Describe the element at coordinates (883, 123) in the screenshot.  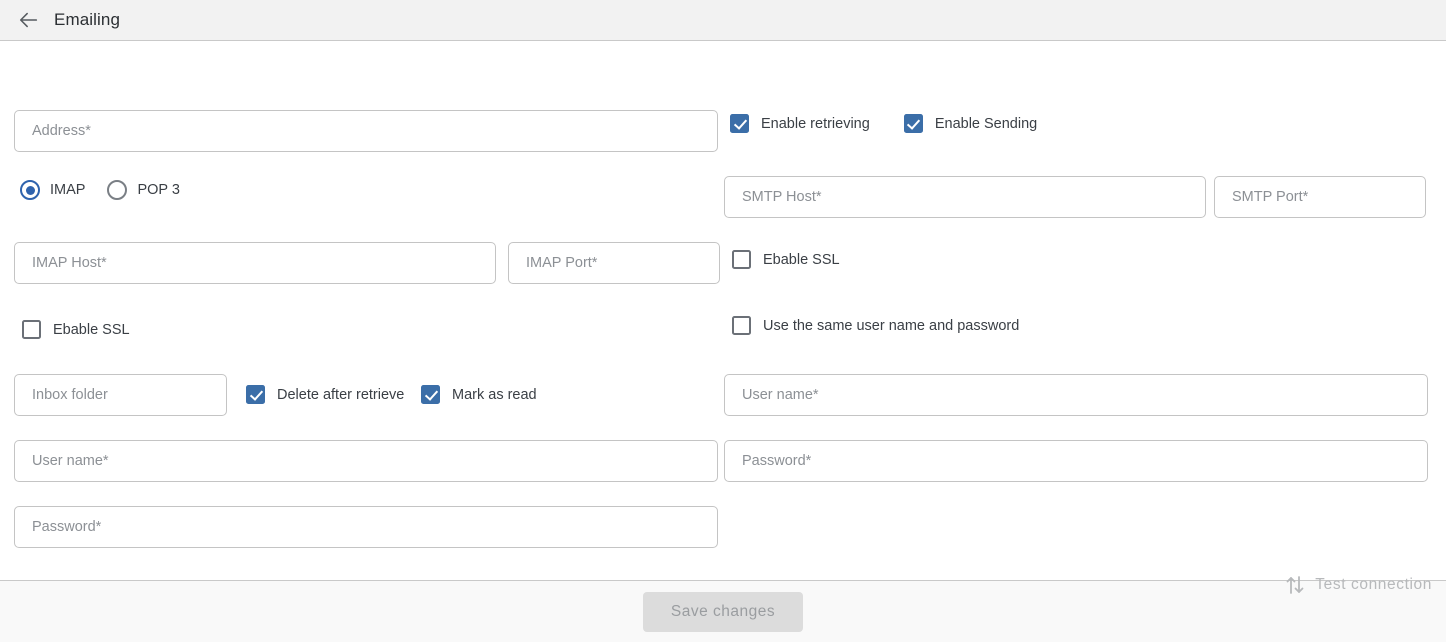
I see `enable-toggles-group: Enable retrieving Enable Sending` at that location.